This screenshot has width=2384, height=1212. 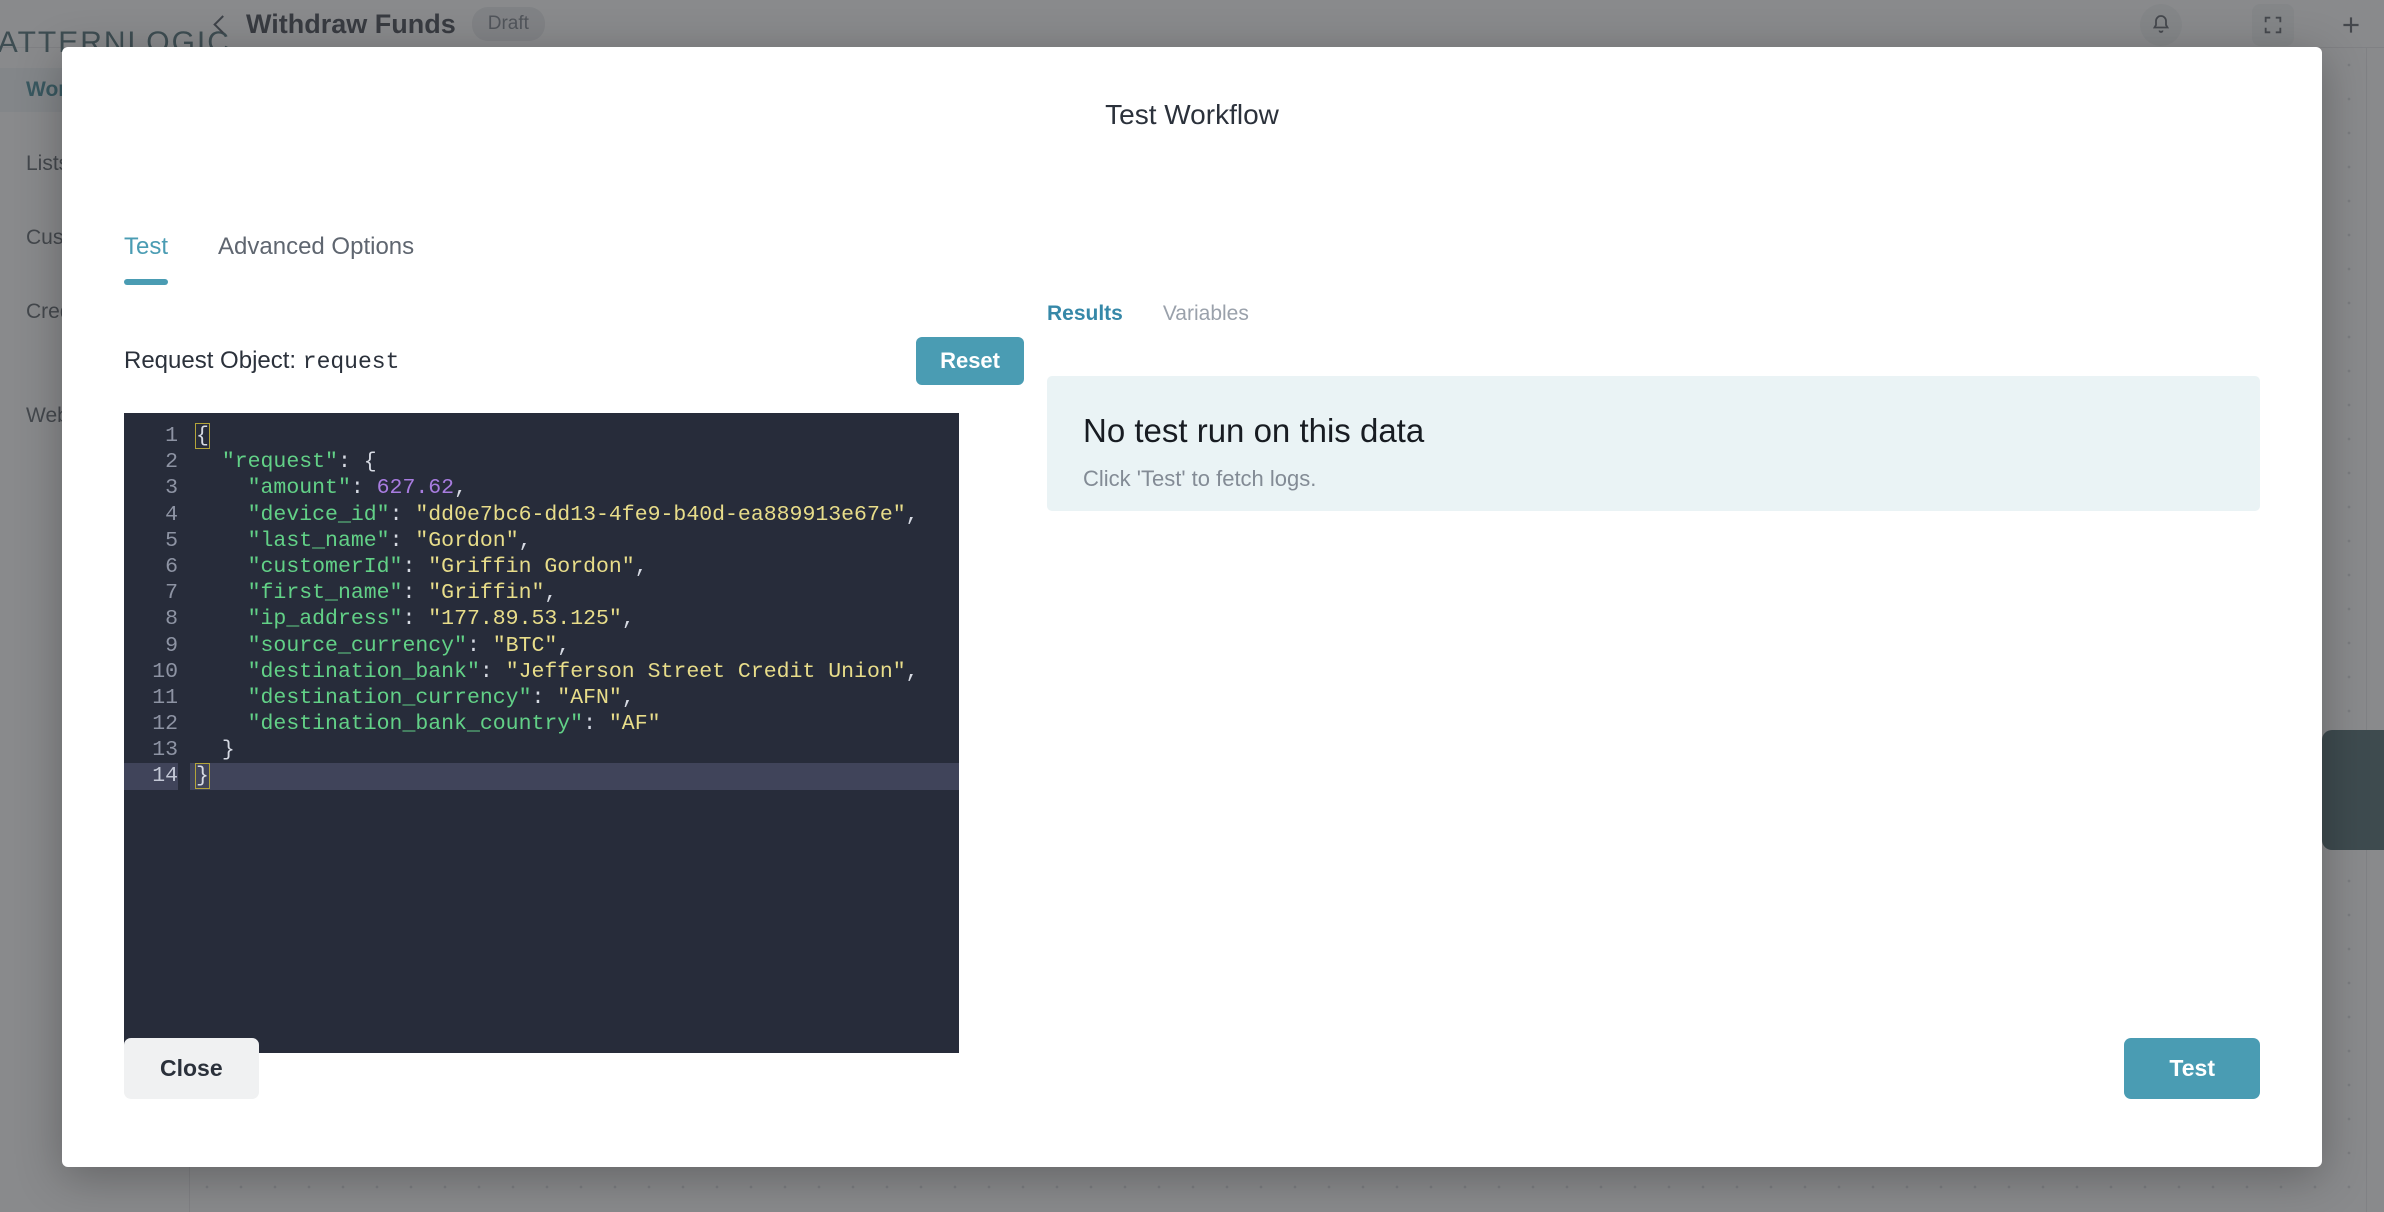 What do you see at coordinates (574, 436) in the screenshot?
I see `code-line: {` at bounding box center [574, 436].